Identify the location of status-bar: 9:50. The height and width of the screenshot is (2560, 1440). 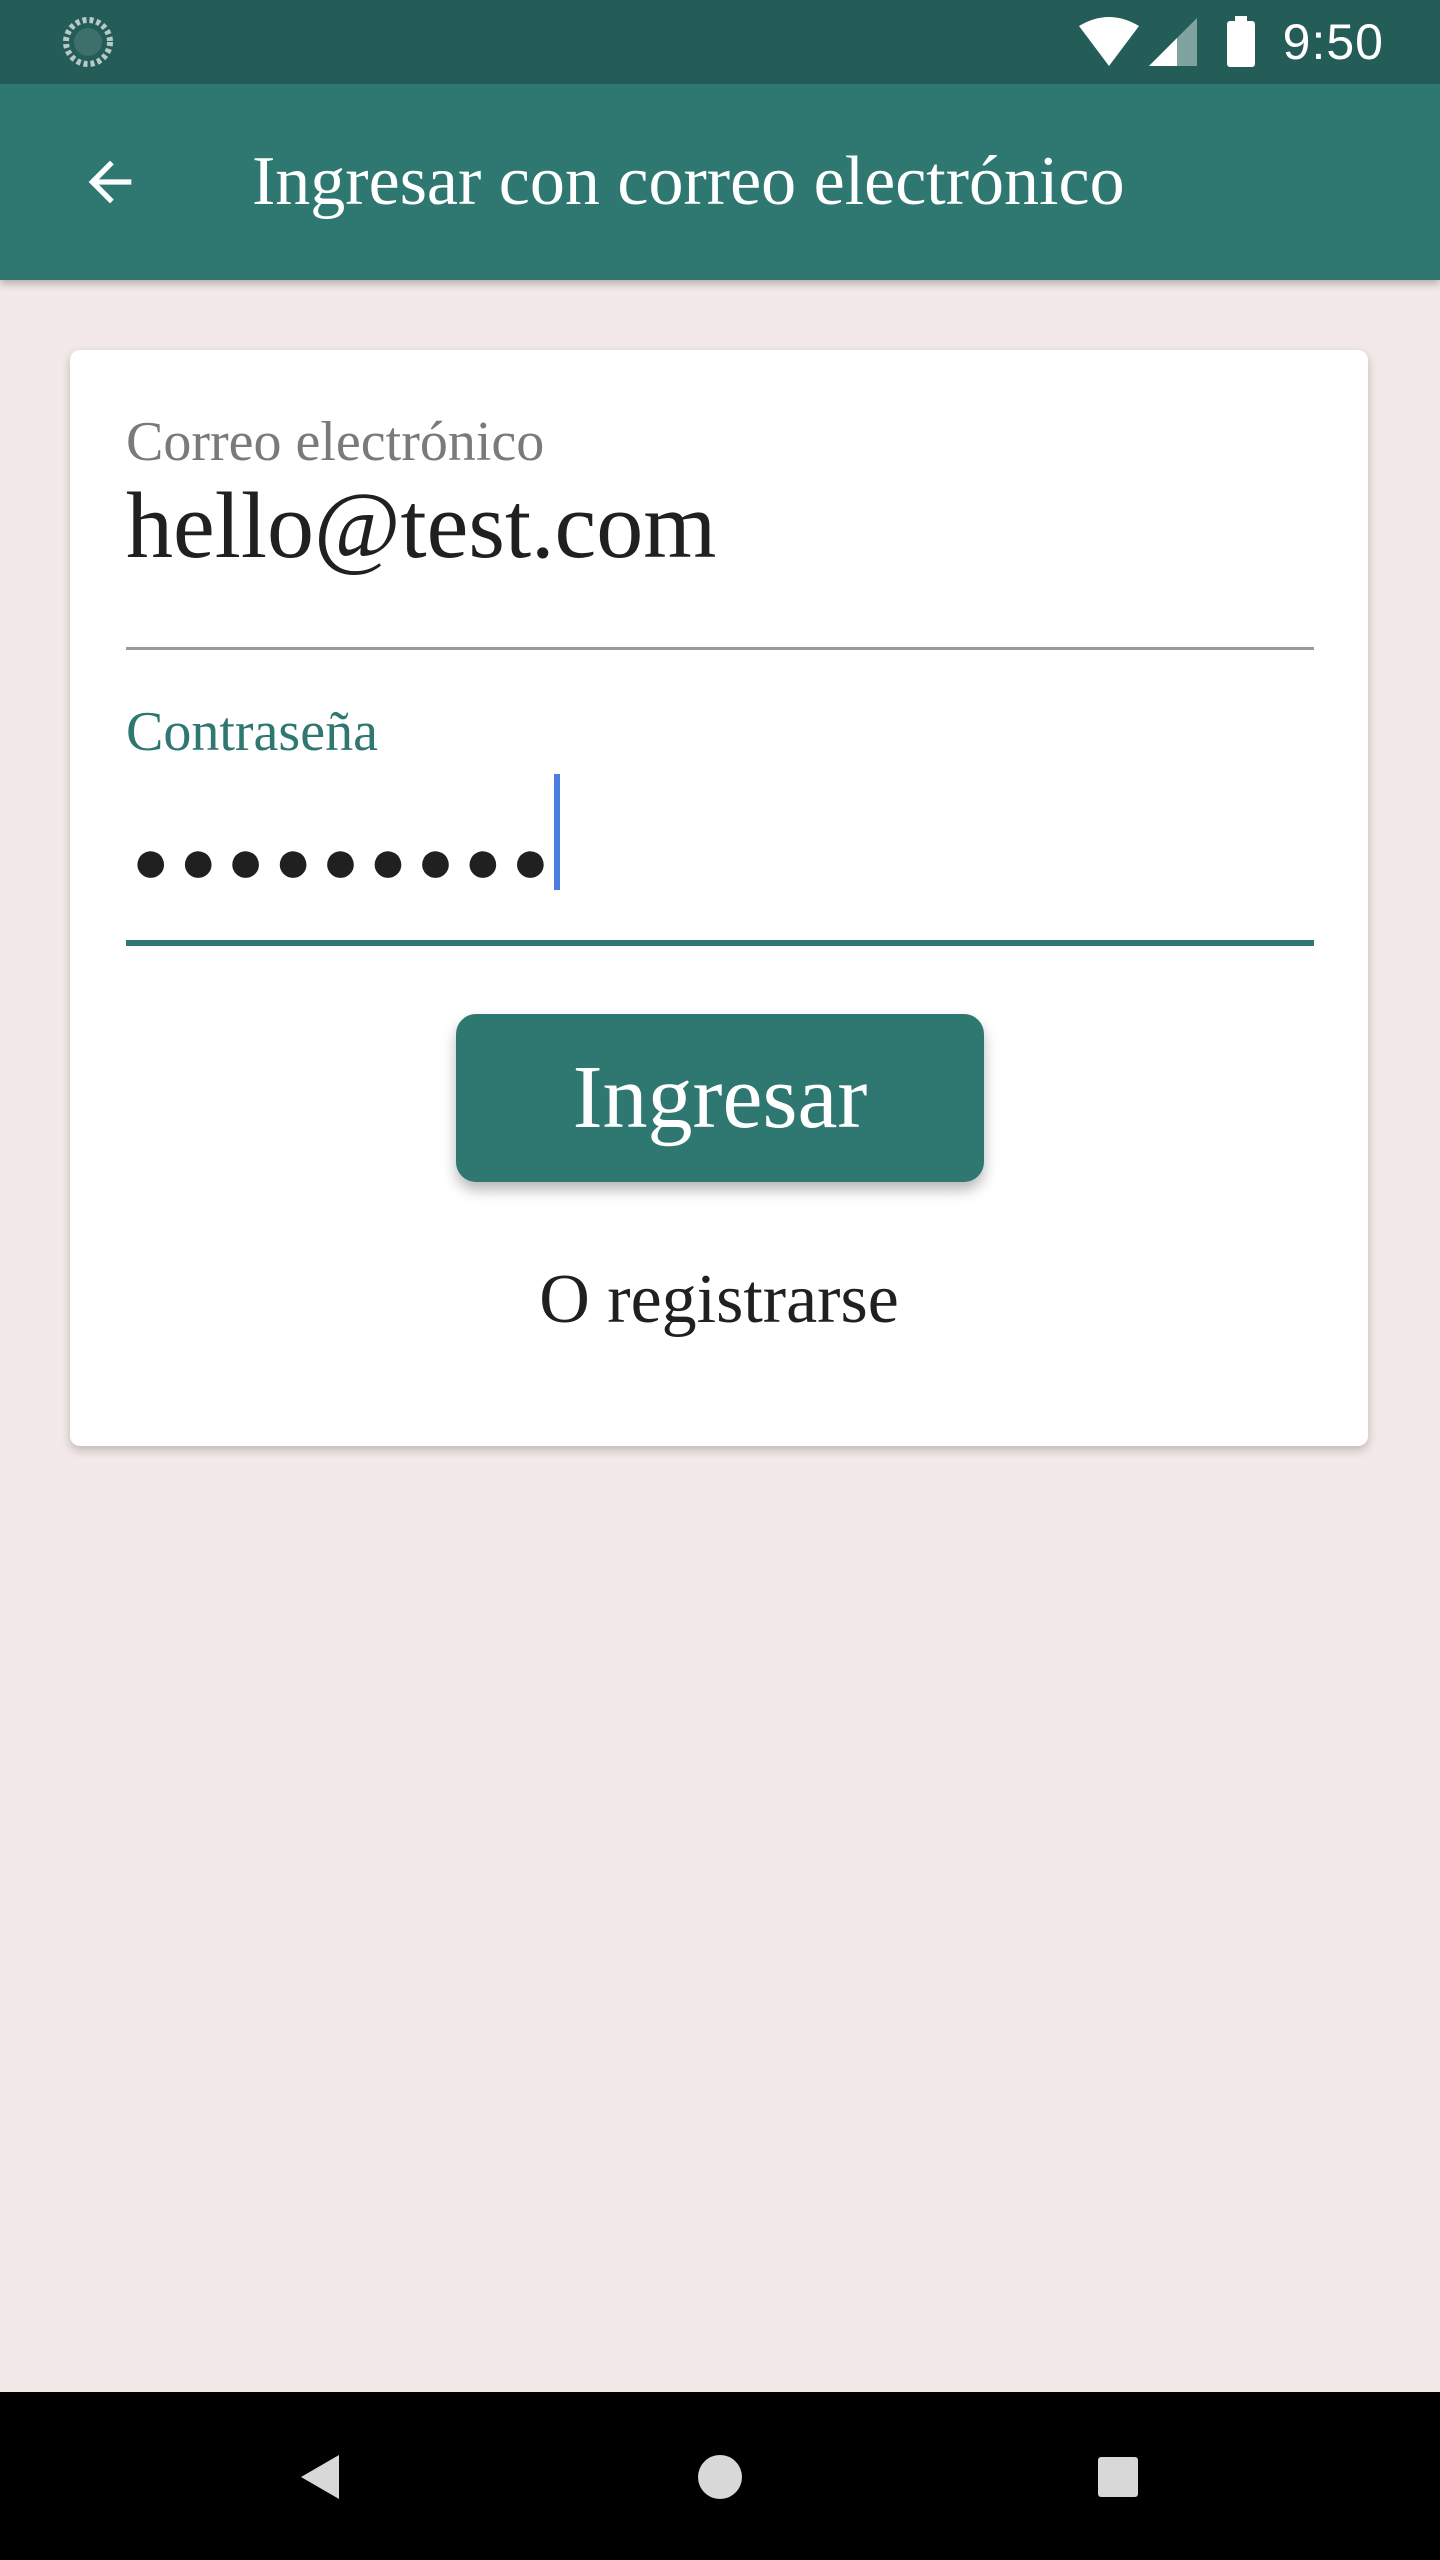
(720, 42).